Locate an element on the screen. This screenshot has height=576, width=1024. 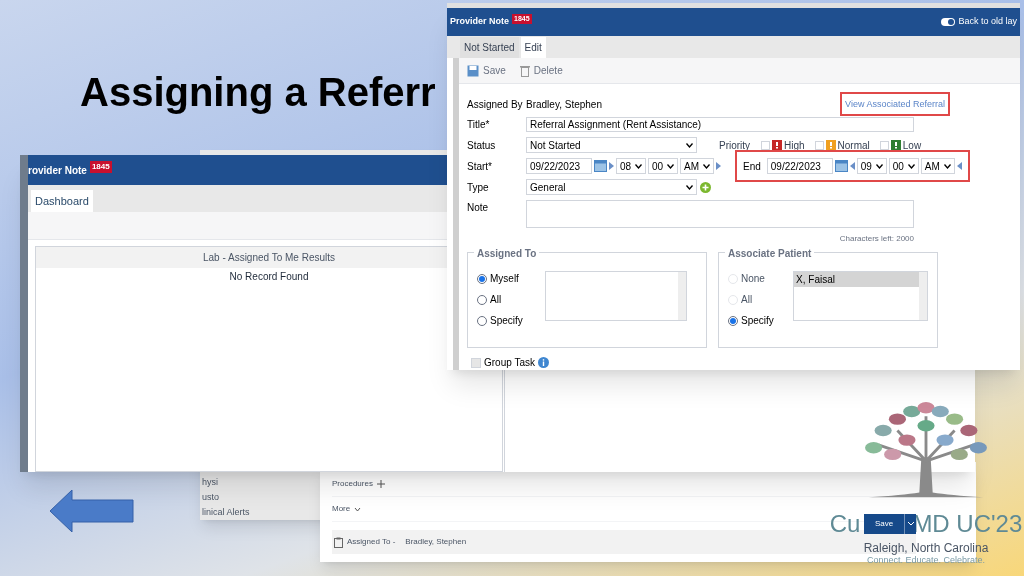
note-field is located at coordinates (720, 214).